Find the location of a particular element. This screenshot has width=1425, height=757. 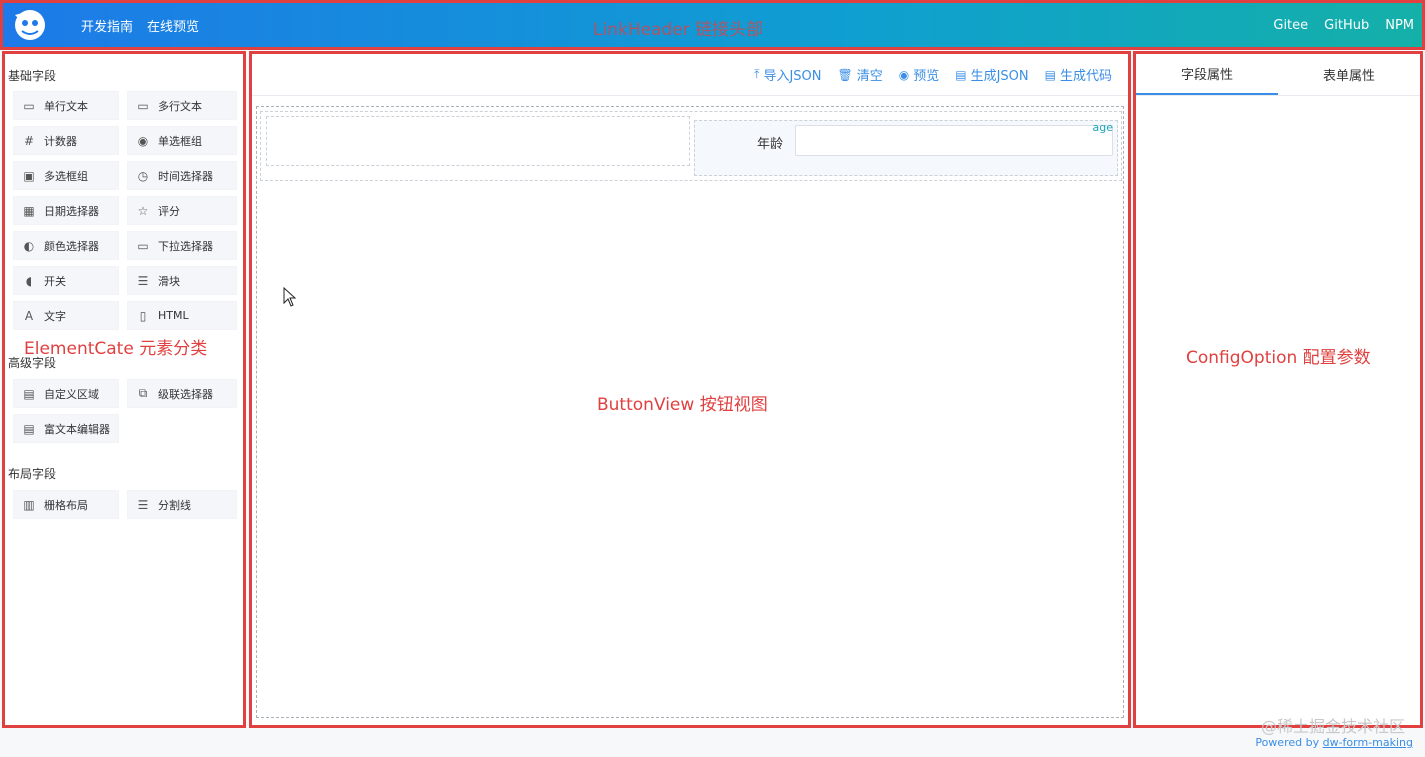

advanced-field-item: ▤ 自定义区域 is located at coordinates (66, 393).